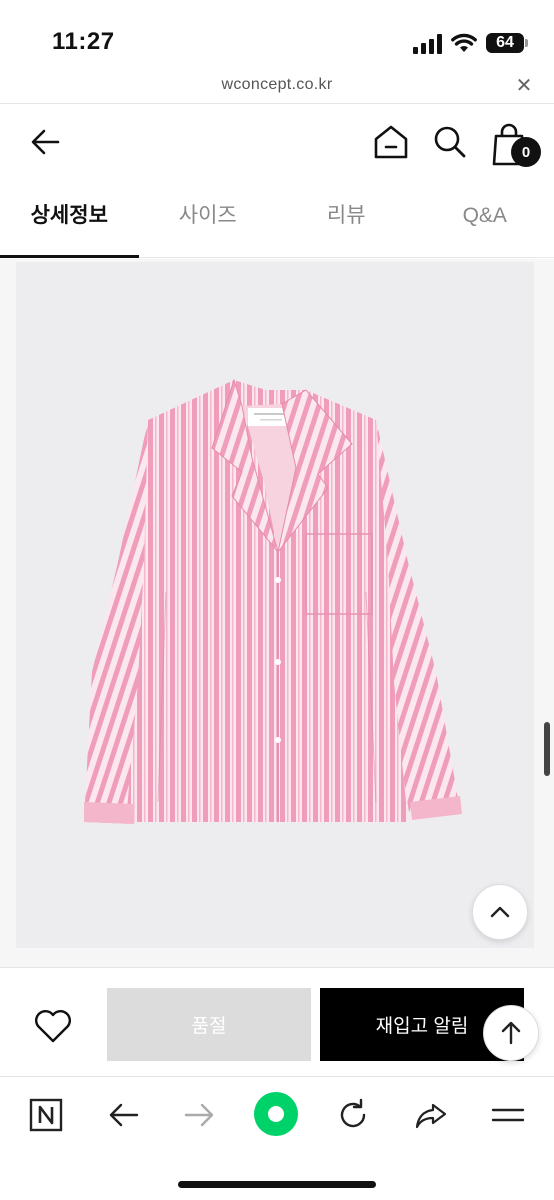  Describe the element at coordinates (526, 43) in the screenshot. I see `battery-tip` at that location.